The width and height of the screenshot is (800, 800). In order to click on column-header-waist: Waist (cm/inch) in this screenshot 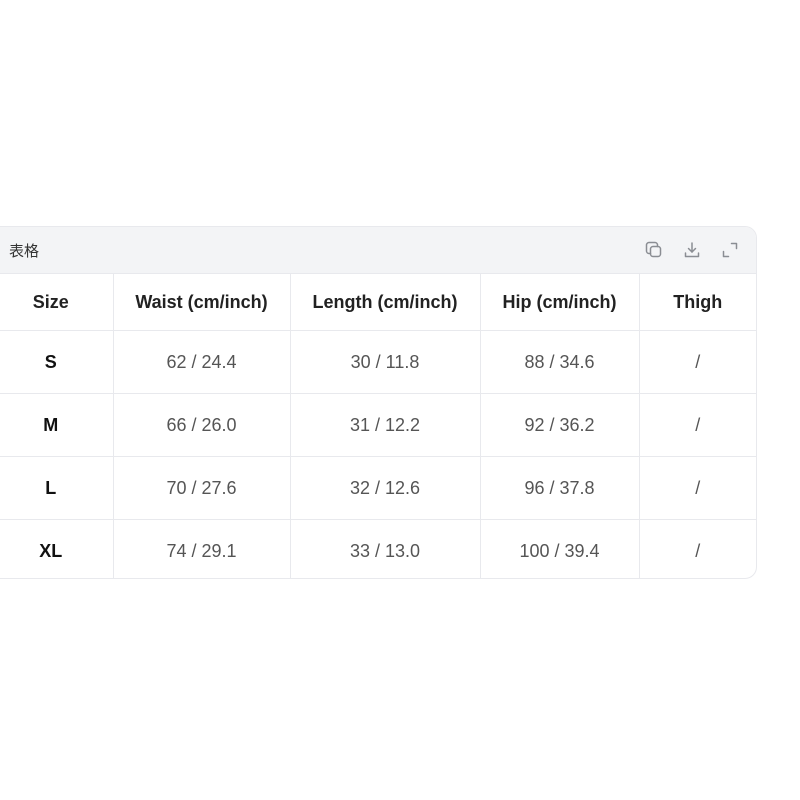, I will do `click(202, 302)`.